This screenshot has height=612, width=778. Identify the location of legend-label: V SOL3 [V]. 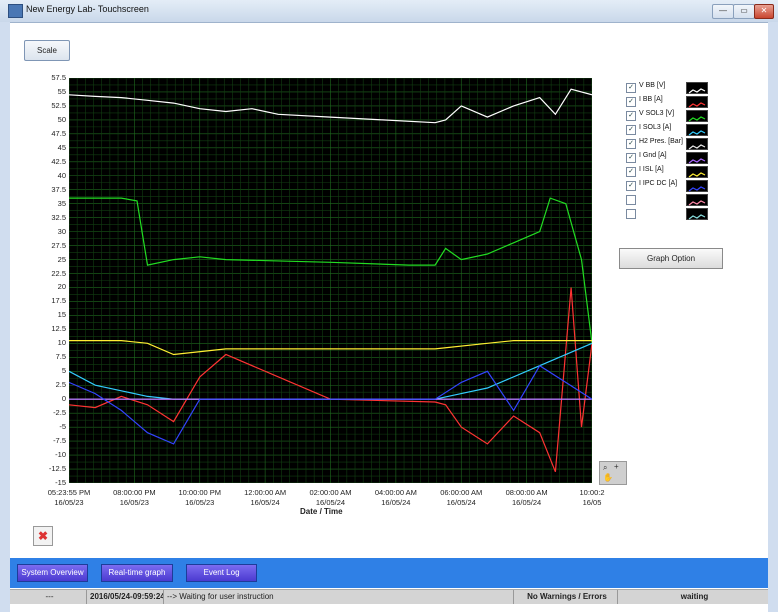
(657, 113).